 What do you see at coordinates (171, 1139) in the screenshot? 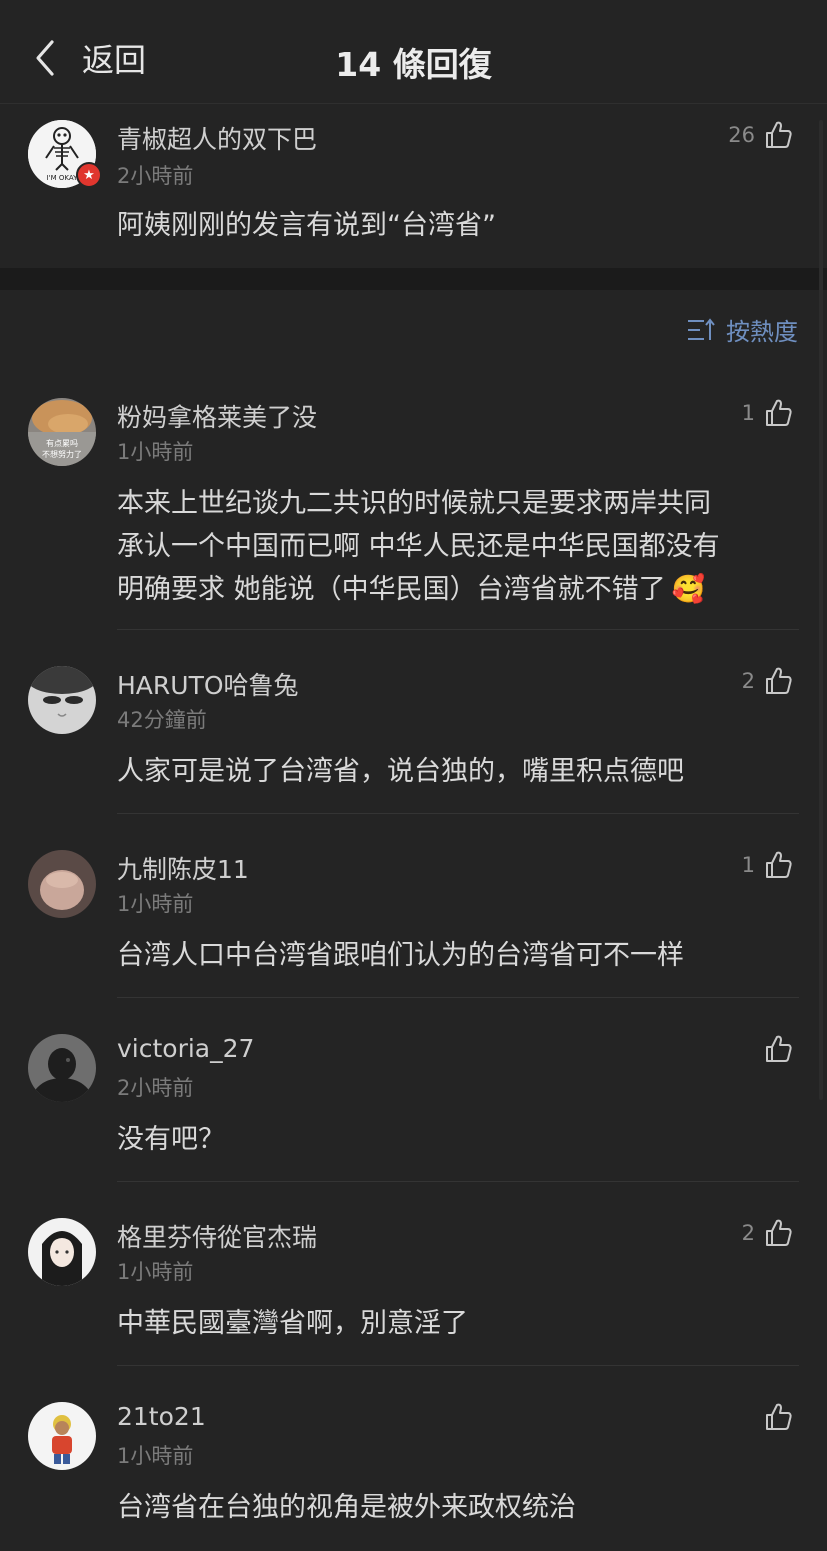
I see `comment-text: 没有吧？` at bounding box center [171, 1139].